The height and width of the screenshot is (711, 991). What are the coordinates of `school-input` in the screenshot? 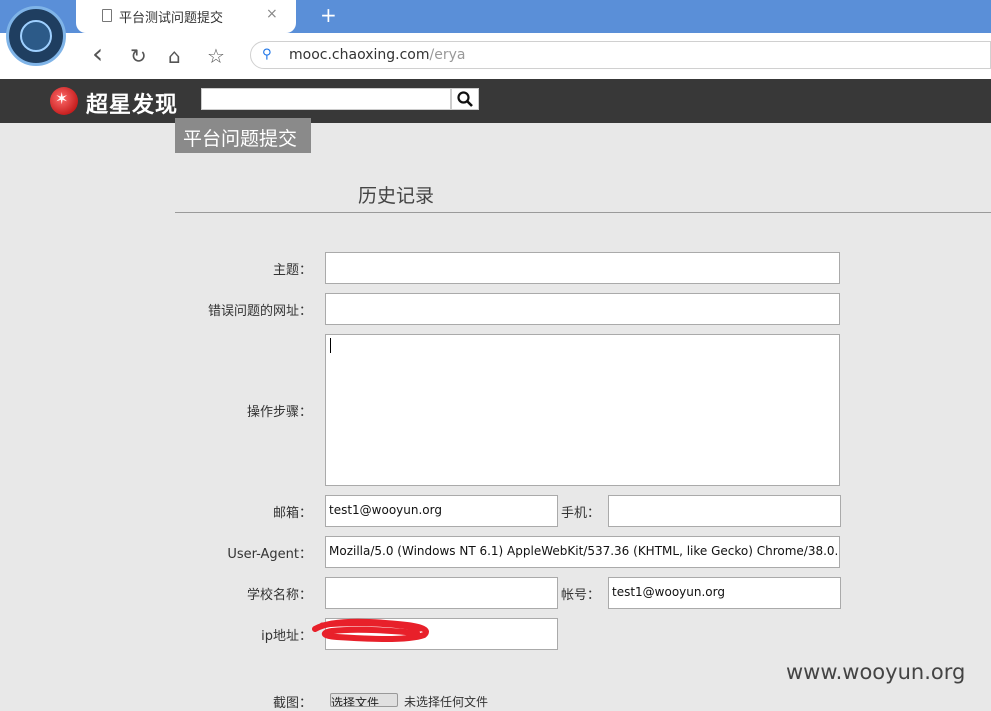 It's located at (441, 593).